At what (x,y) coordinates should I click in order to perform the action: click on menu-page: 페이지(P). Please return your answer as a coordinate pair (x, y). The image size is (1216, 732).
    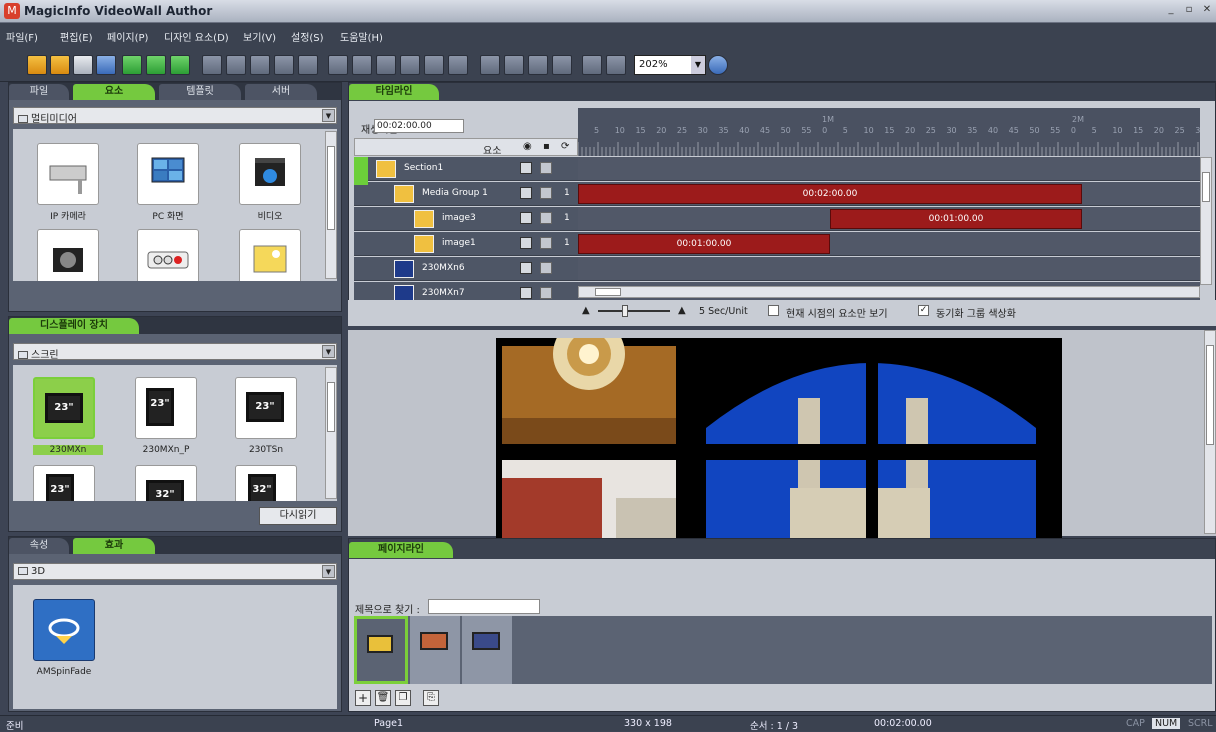
    Looking at the image, I should click on (127, 36).